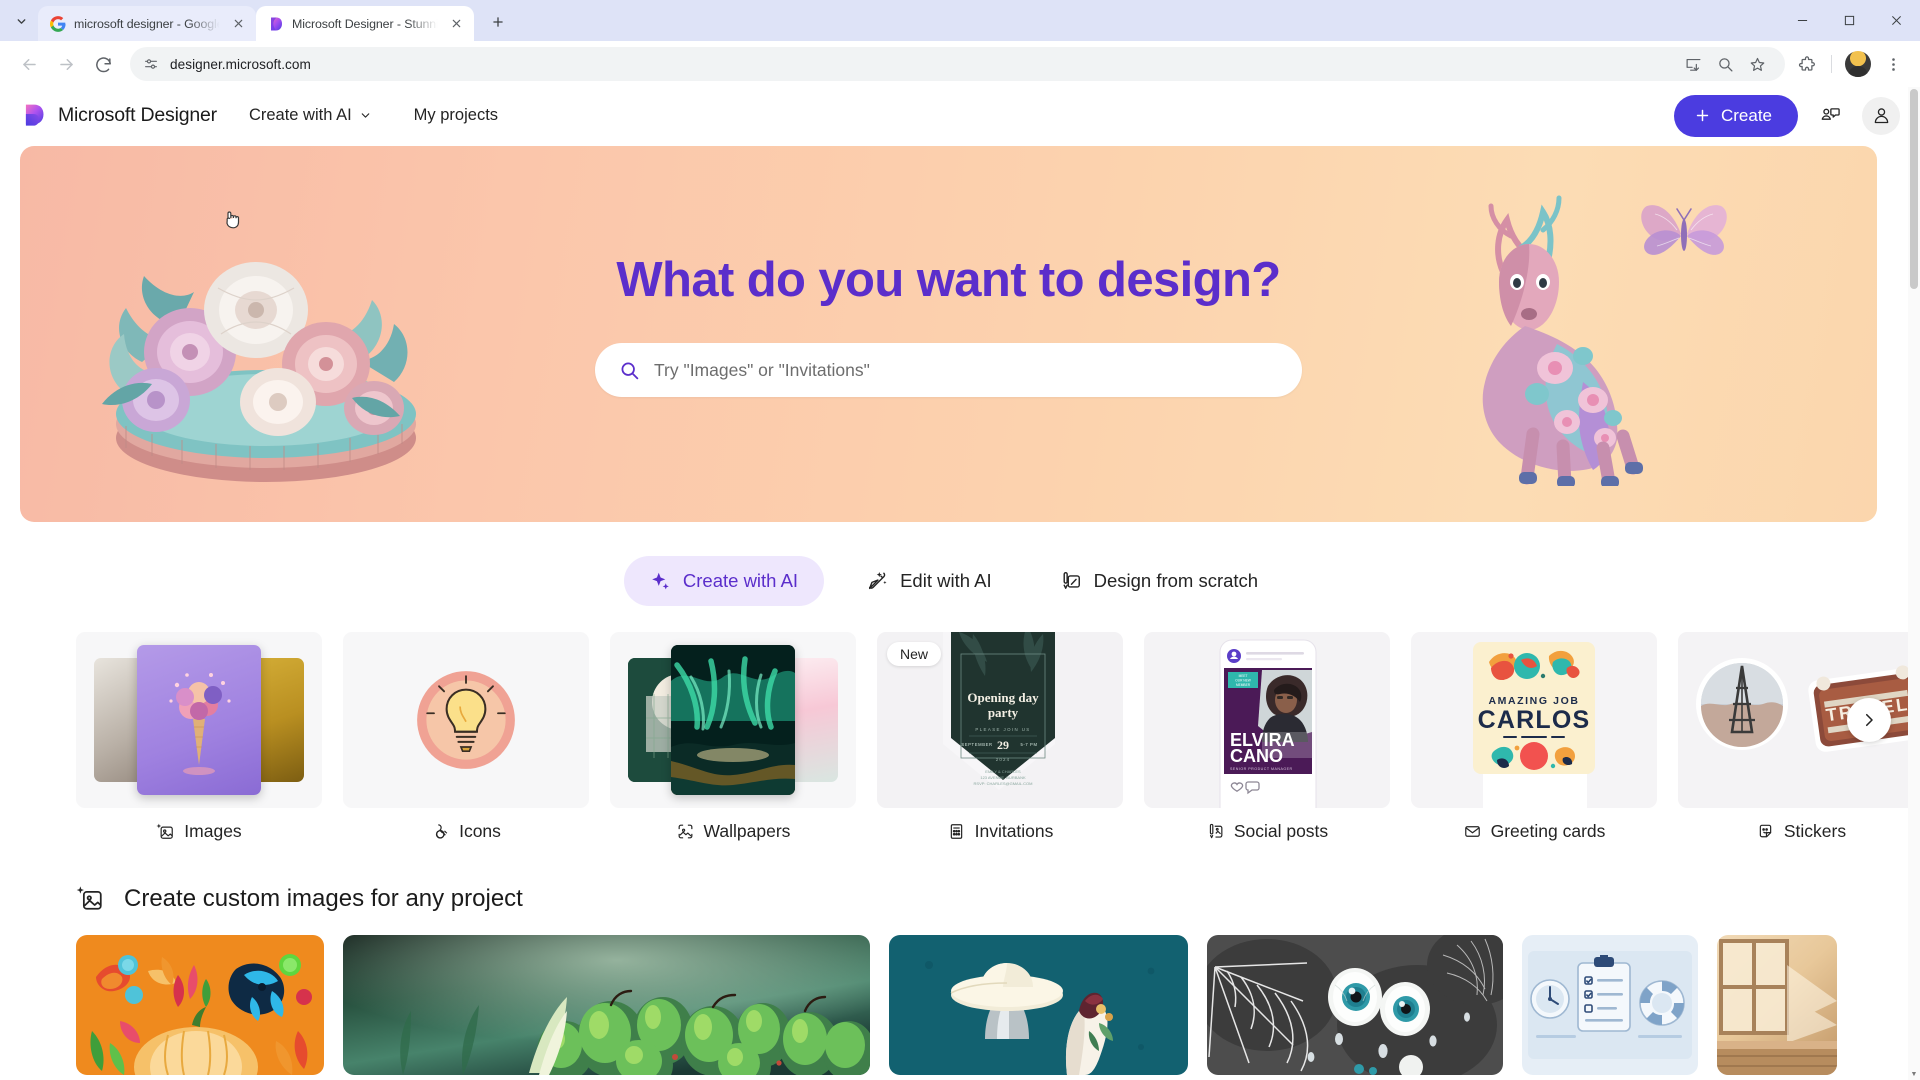 The height and width of the screenshot is (1080, 1920). I want to click on browser-tab-title: Microsoft Designer - Stunning, so click(365, 23).